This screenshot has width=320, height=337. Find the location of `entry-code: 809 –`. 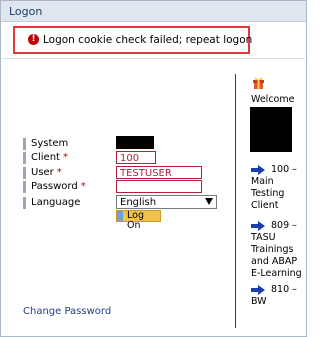

entry-code: 809 – is located at coordinates (284, 225).